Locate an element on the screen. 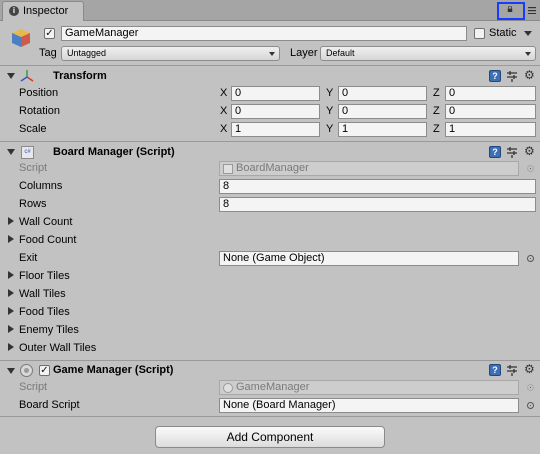 This screenshot has height=454, width=540. menu-icon is located at coordinates (532, 10).